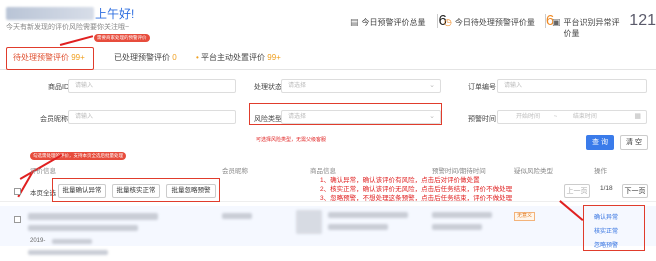 The image size is (656, 261). What do you see at coordinates (482, 119) in the screenshot?
I see `warning-time-label: 预警时间` at bounding box center [482, 119].